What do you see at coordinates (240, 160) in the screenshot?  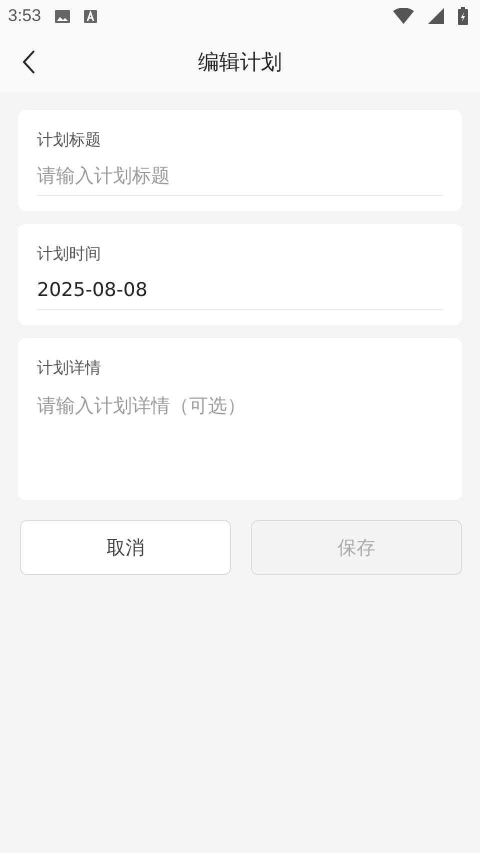 I see `form-field: 计划标题 请输入计划标题` at bounding box center [240, 160].